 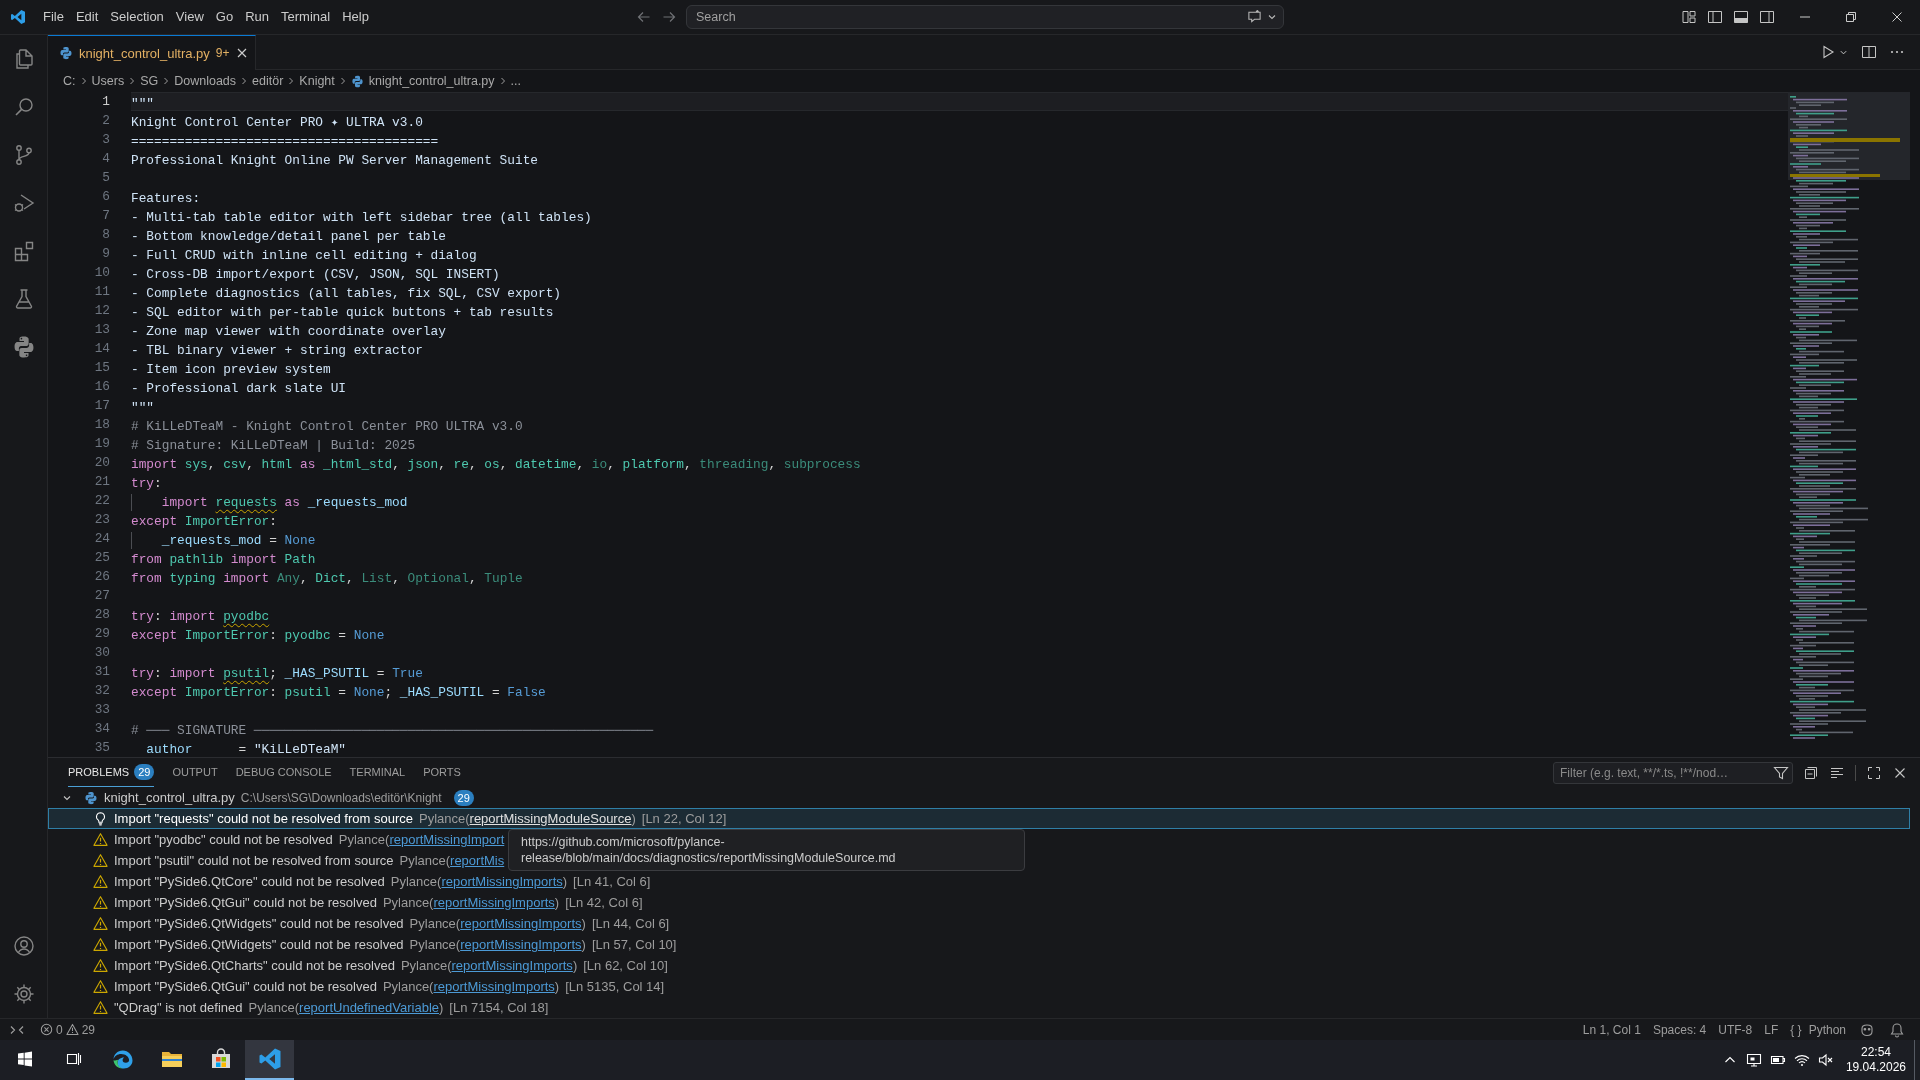 I want to click on breadcrumb-item: Users, so click(x=108, y=81).